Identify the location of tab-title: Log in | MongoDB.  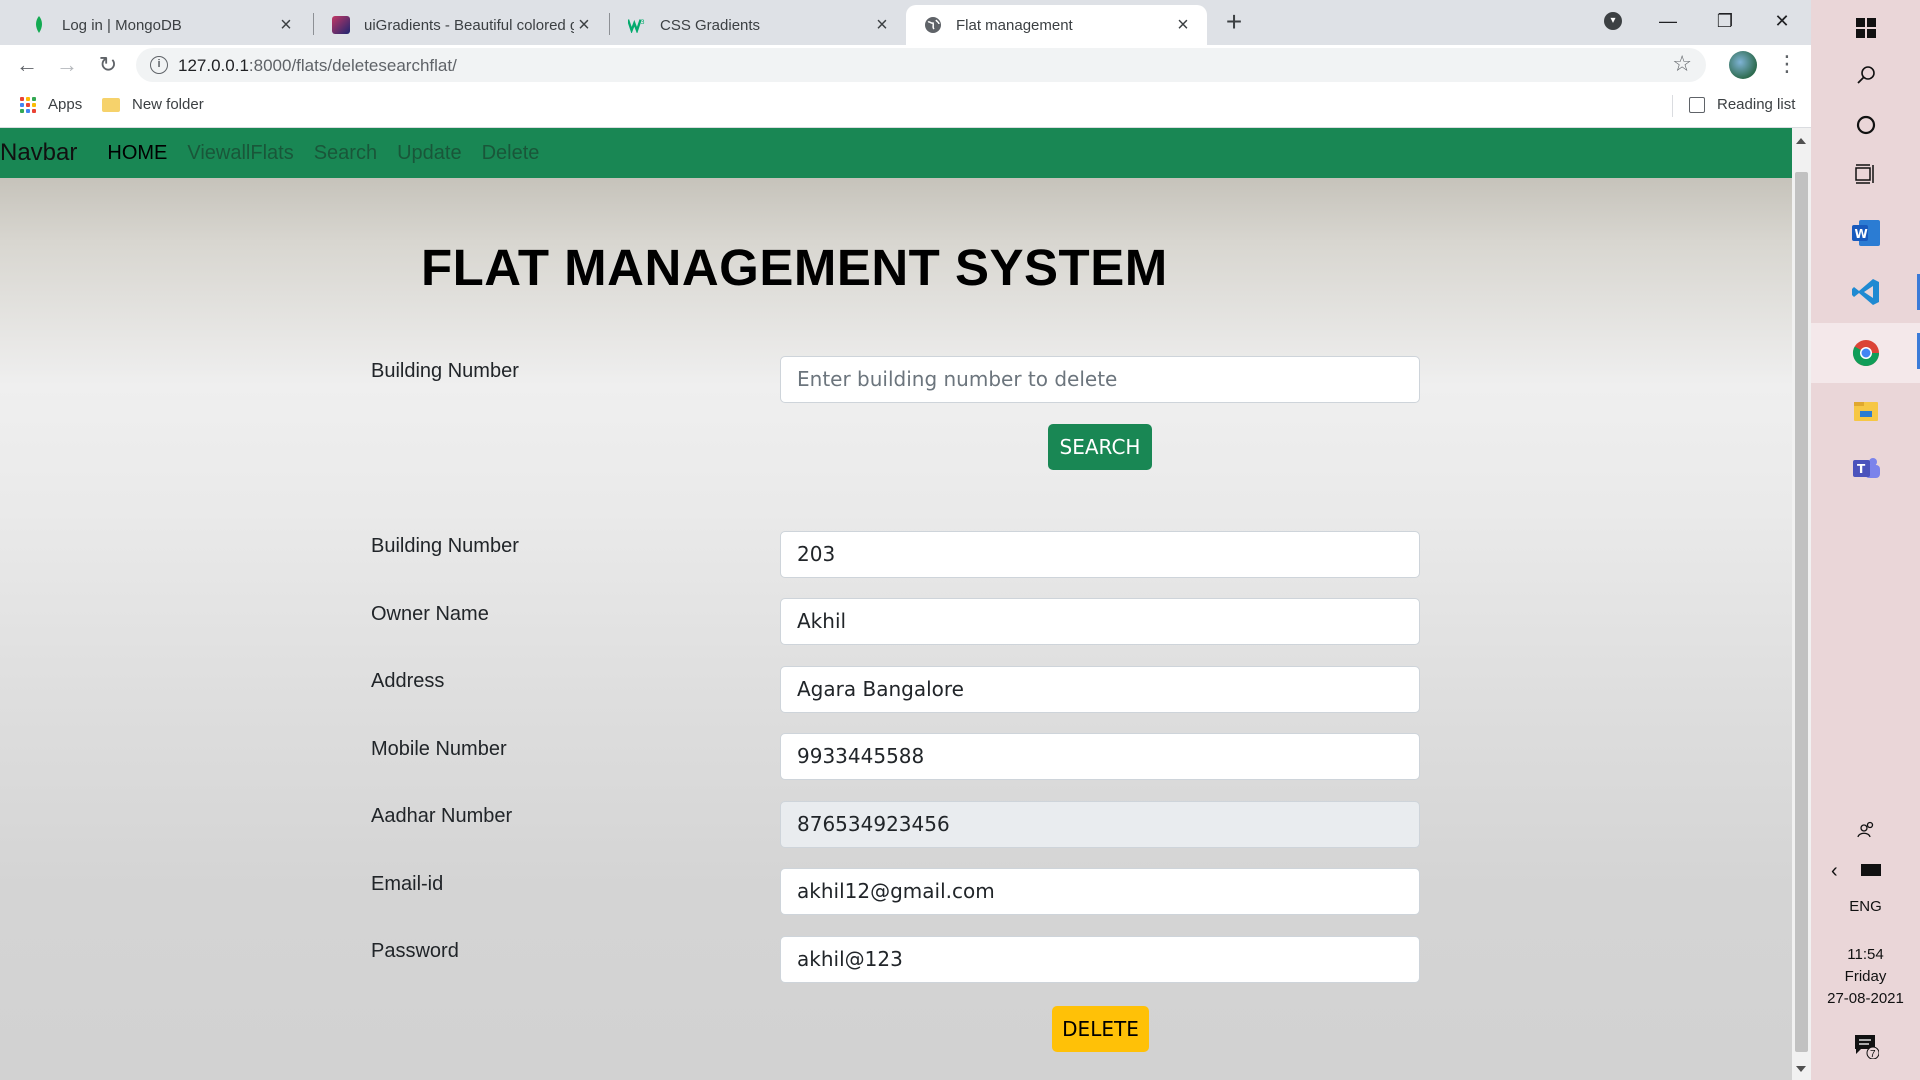
(122, 25).